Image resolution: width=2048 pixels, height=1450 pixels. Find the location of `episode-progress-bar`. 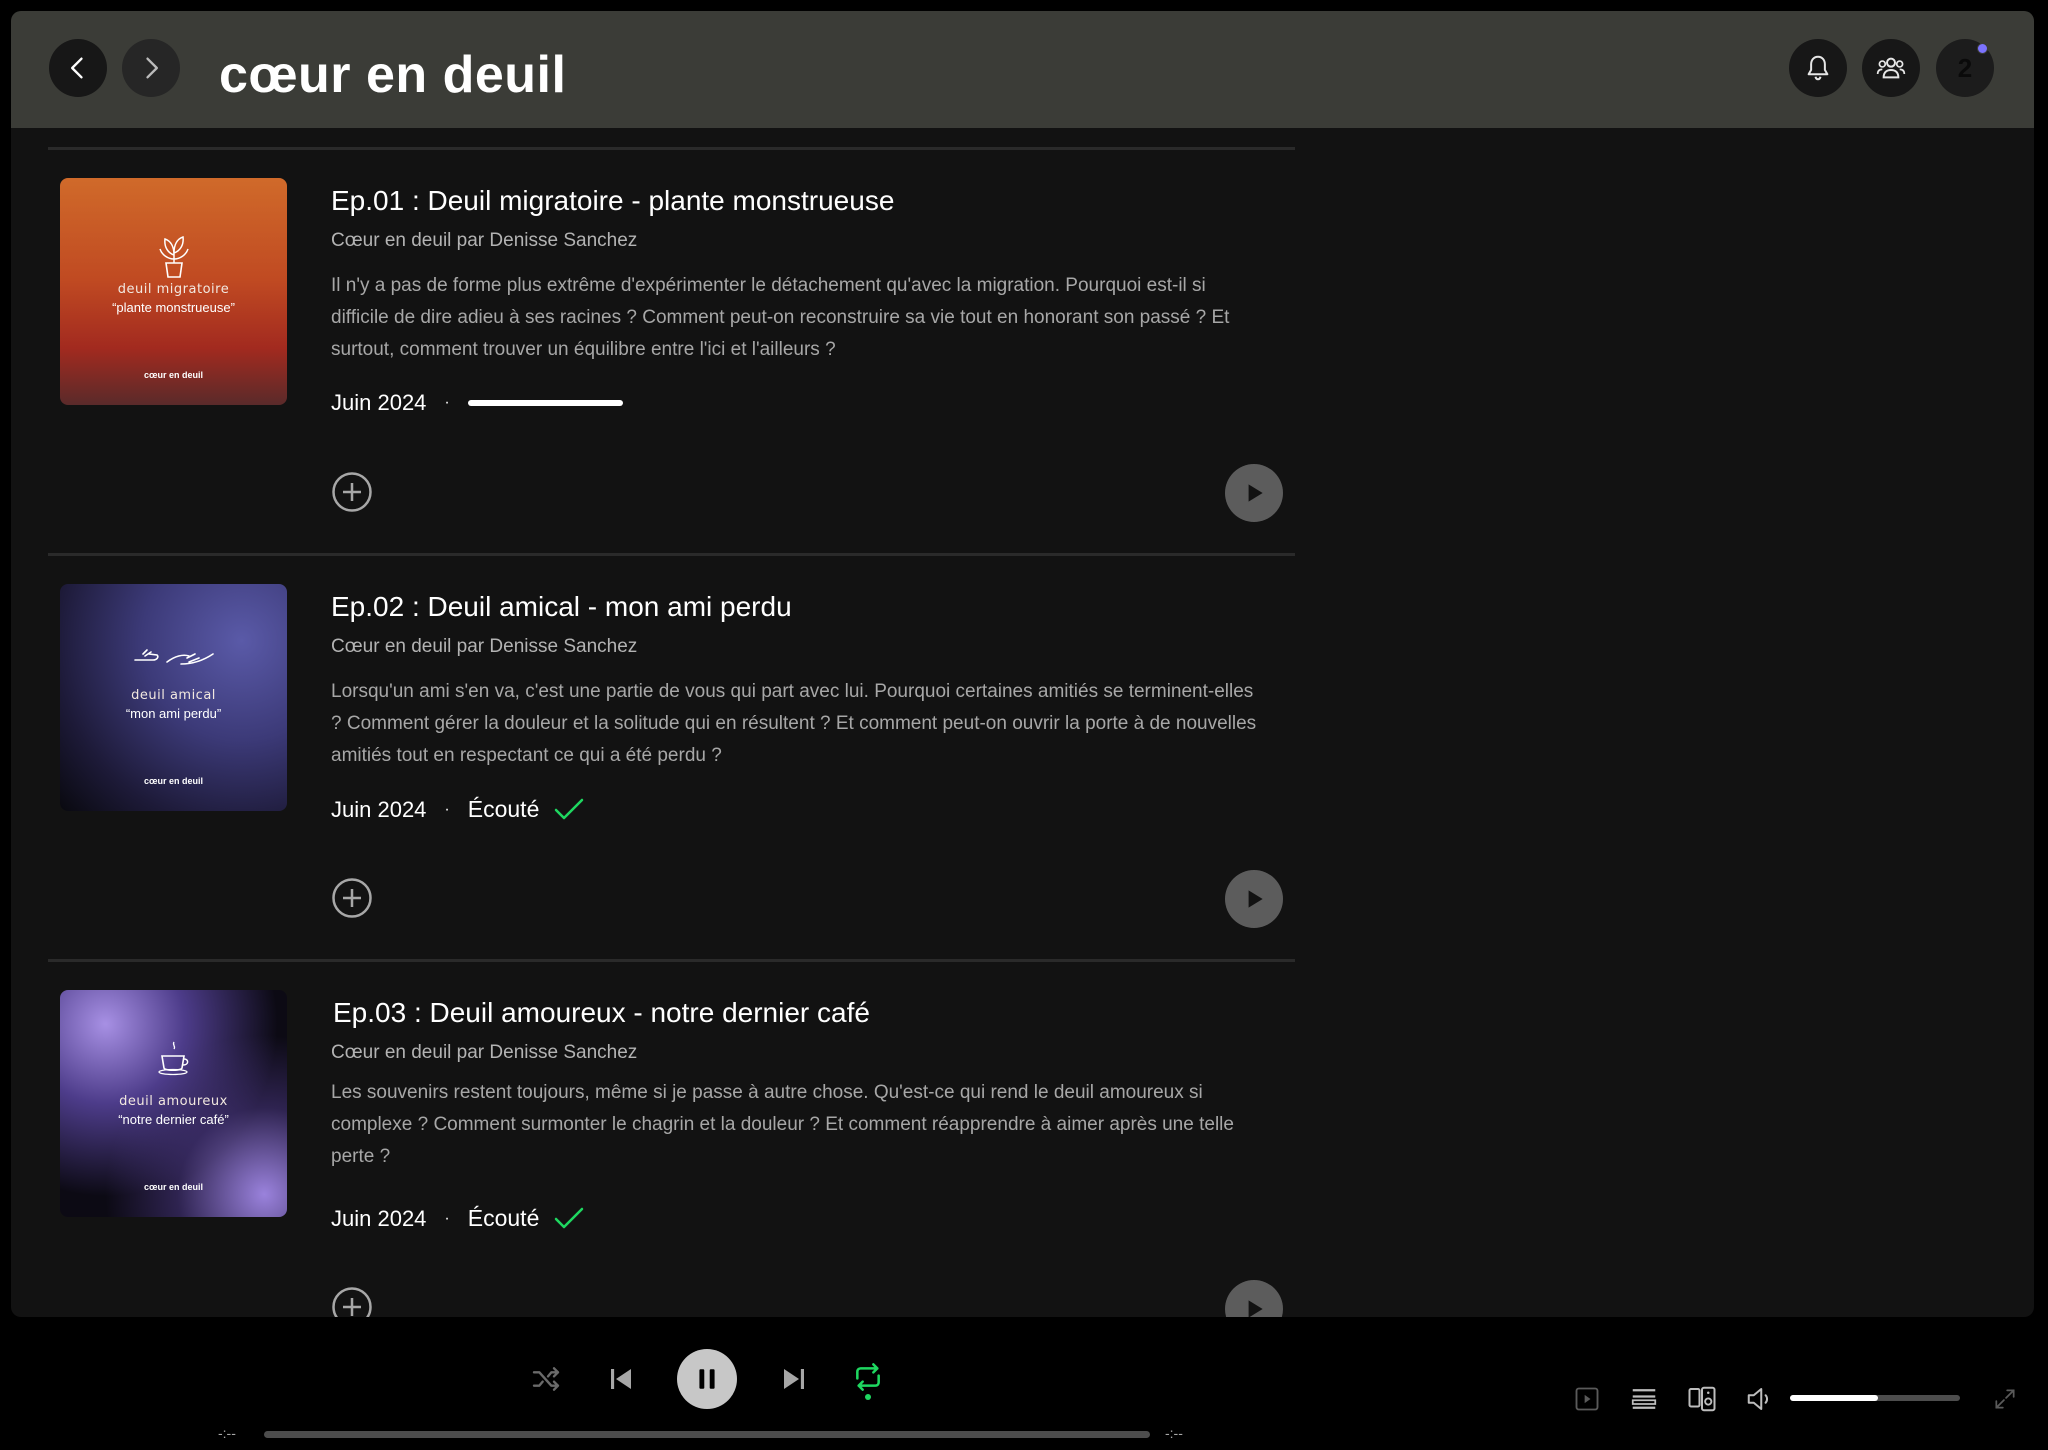

episode-progress-bar is located at coordinates (545, 403).